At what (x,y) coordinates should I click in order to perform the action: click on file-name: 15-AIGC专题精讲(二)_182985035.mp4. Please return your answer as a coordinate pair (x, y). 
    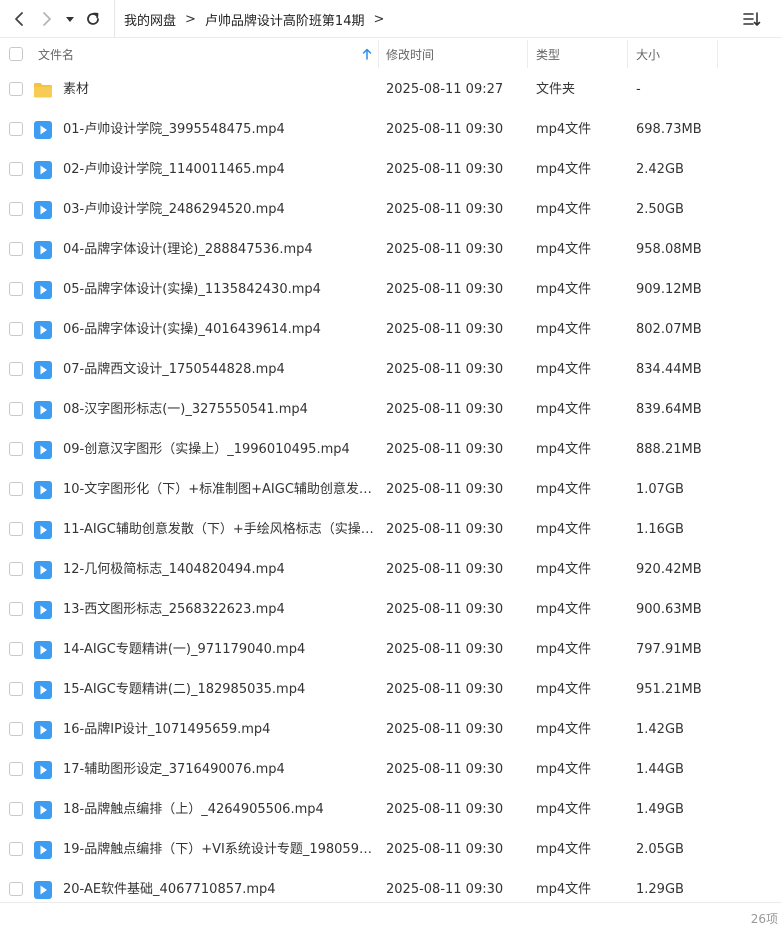
    Looking at the image, I should click on (219, 690).